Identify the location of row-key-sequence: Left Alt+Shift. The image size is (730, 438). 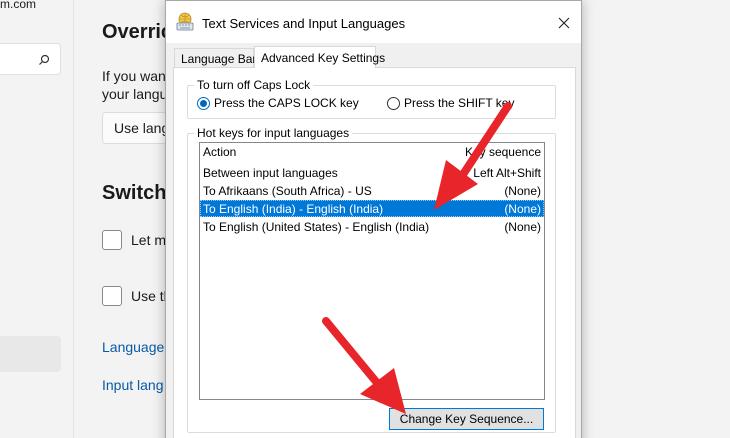
(507, 173).